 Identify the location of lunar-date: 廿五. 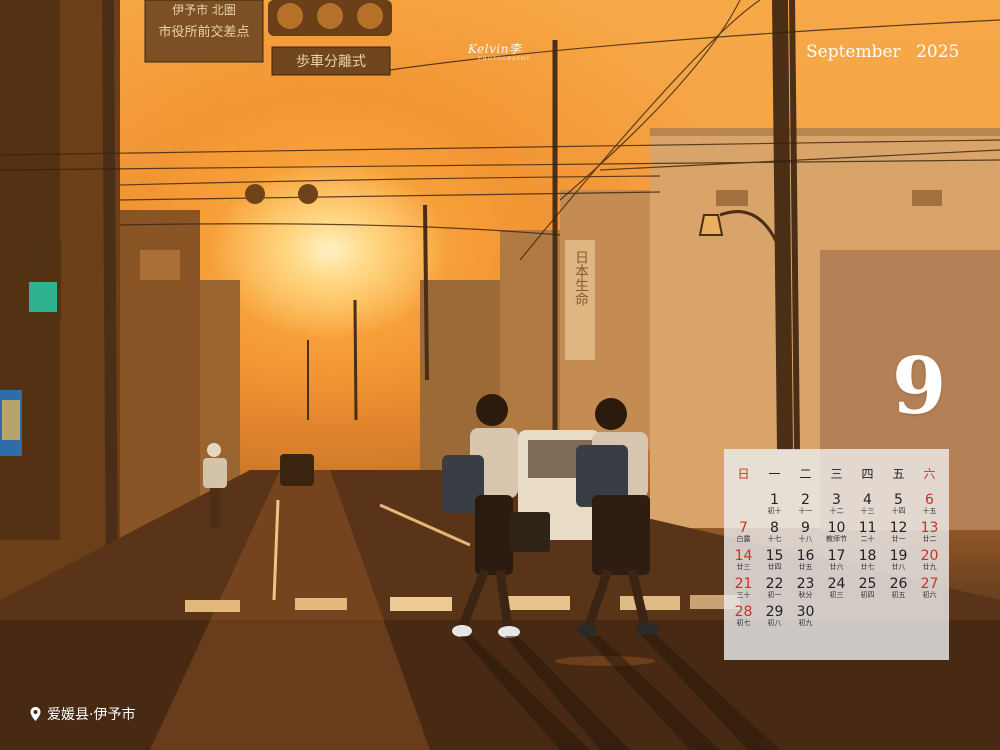
(805, 567).